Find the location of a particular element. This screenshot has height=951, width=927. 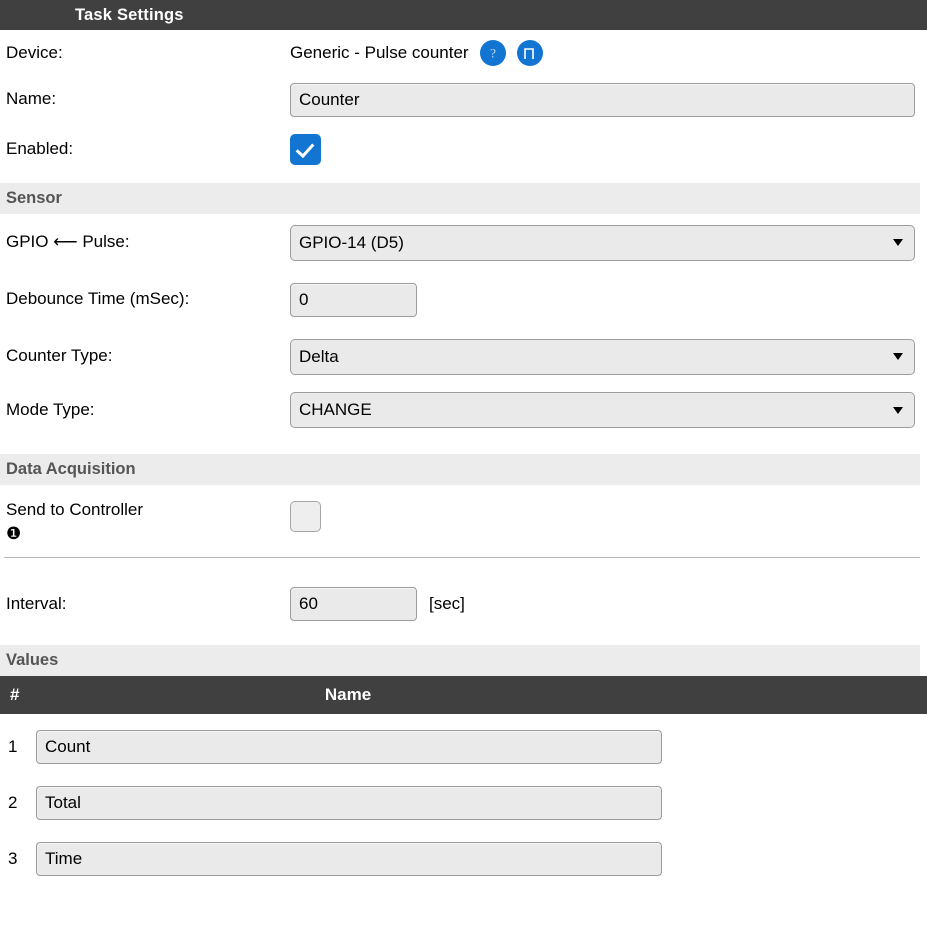

interval-field: 60 [sec] is located at coordinates (608, 604).